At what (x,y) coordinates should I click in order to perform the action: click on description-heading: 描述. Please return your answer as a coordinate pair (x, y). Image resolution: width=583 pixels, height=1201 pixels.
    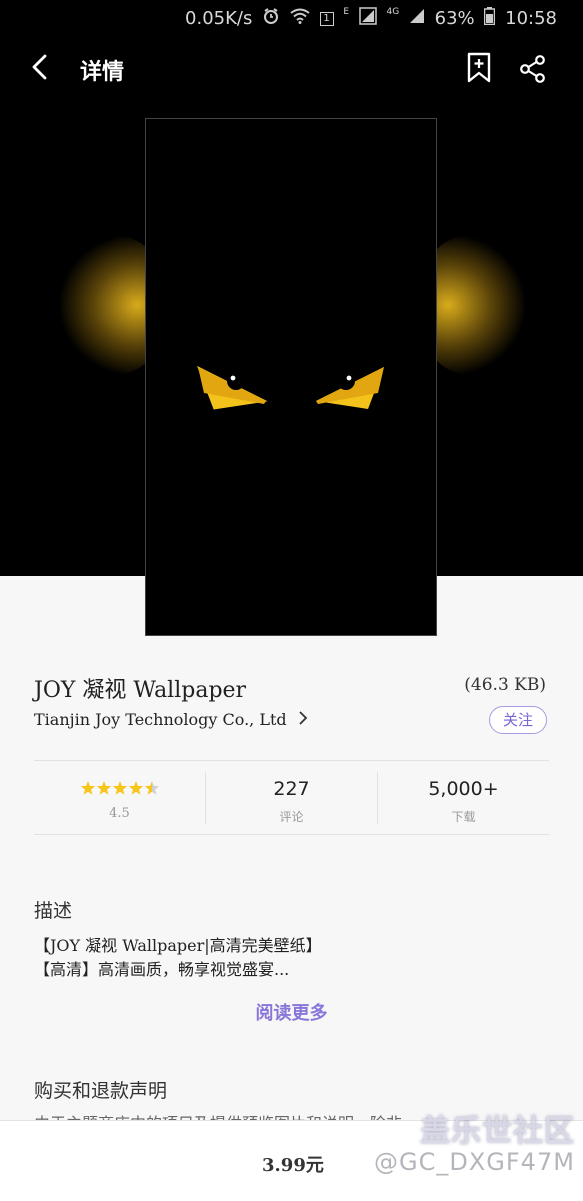
    Looking at the image, I should click on (53, 911).